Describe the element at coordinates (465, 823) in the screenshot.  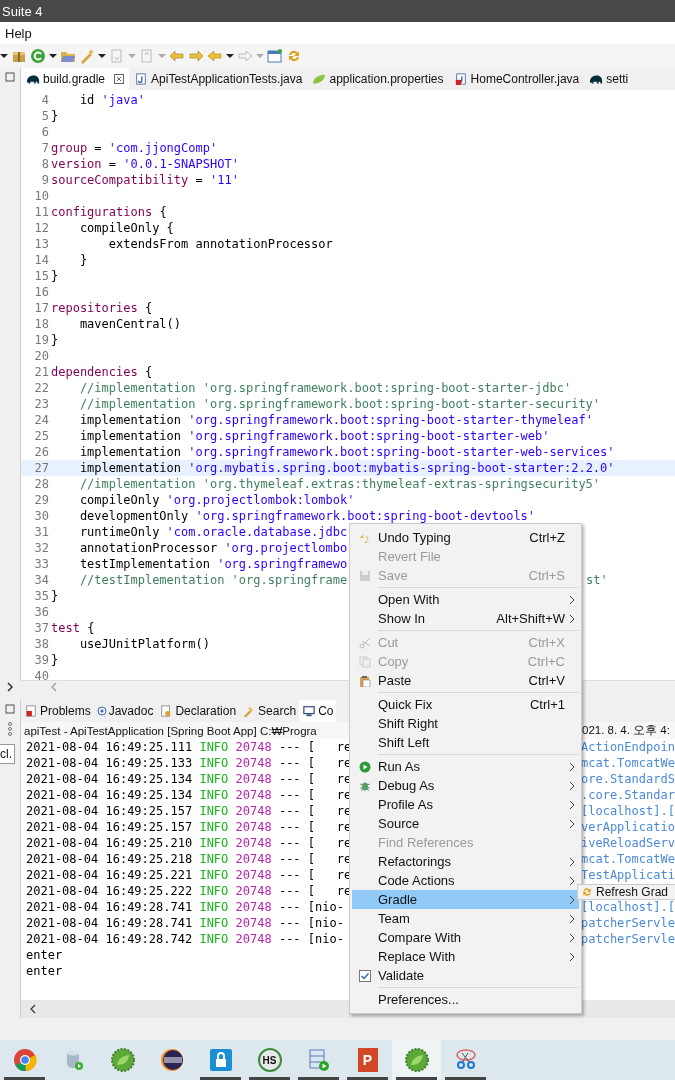
I see `menu-item: Source` at that location.